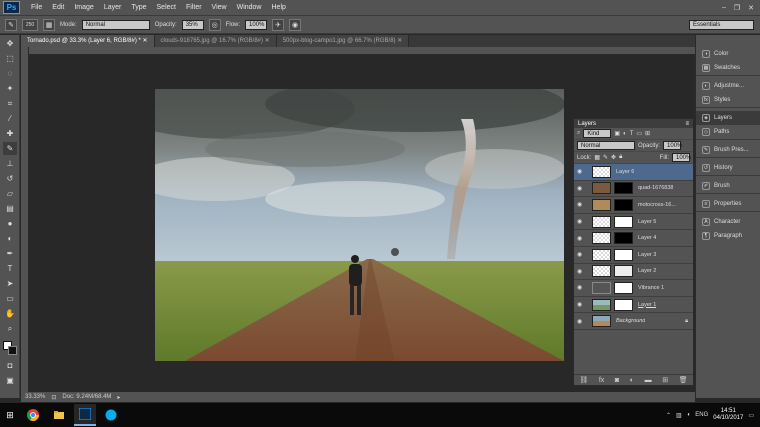  What do you see at coordinates (639, 133) in the screenshot?
I see `filter-shape-icon: ▭` at bounding box center [639, 133].